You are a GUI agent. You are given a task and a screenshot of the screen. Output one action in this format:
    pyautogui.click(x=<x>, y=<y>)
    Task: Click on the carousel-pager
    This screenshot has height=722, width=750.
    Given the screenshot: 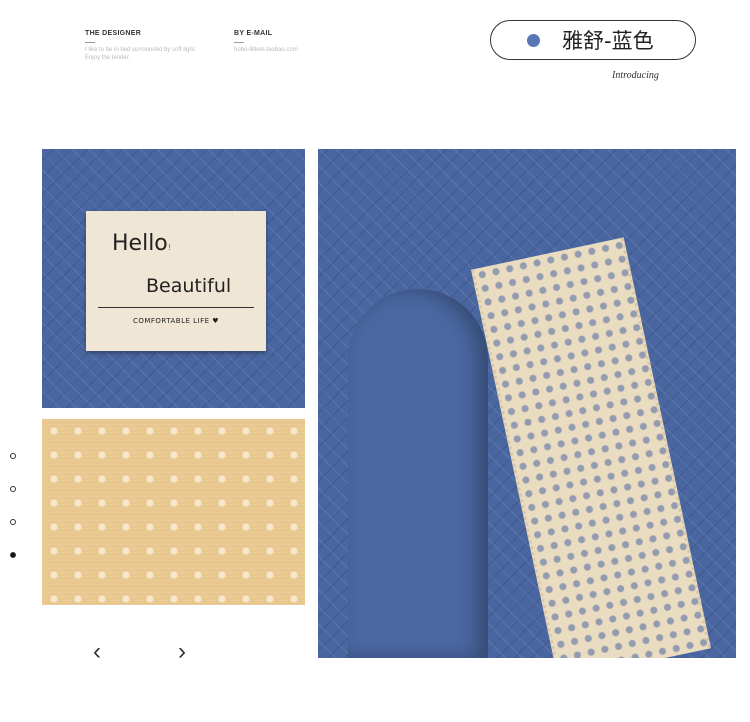 What is the action you would take?
    pyautogui.click(x=13, y=505)
    